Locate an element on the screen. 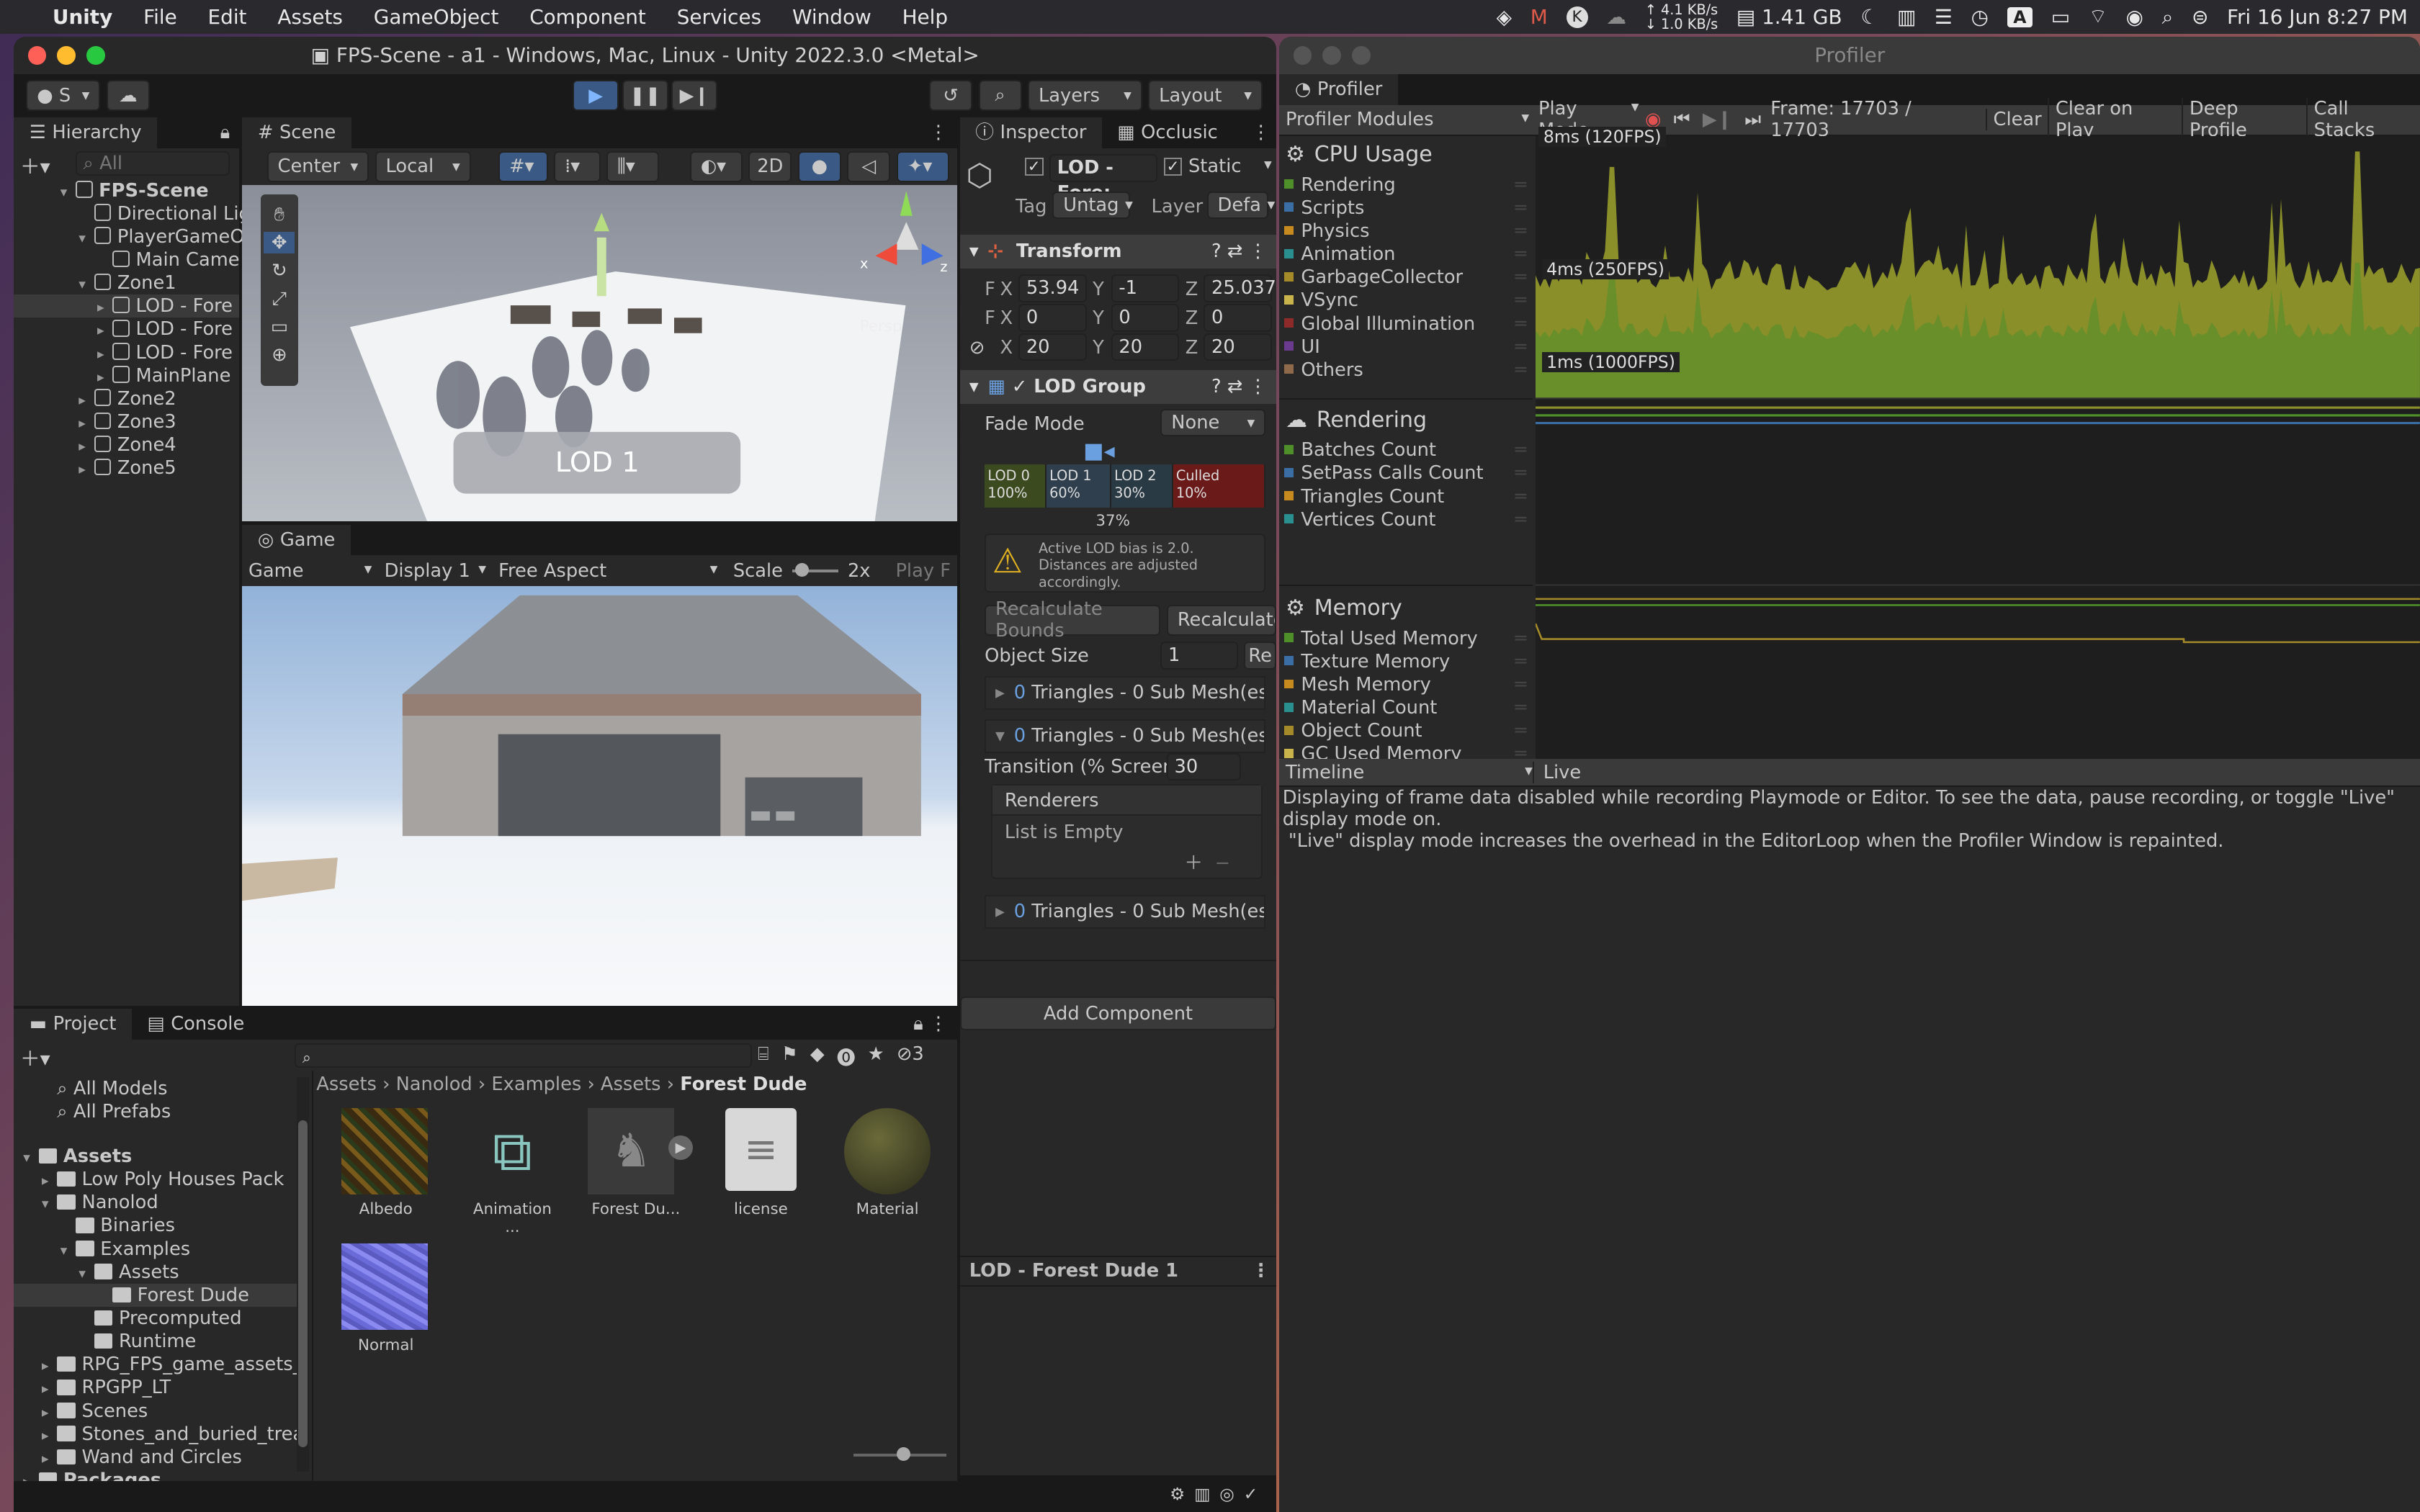  legend-item: GarbageCollector ═ is located at coordinates (1405, 277).